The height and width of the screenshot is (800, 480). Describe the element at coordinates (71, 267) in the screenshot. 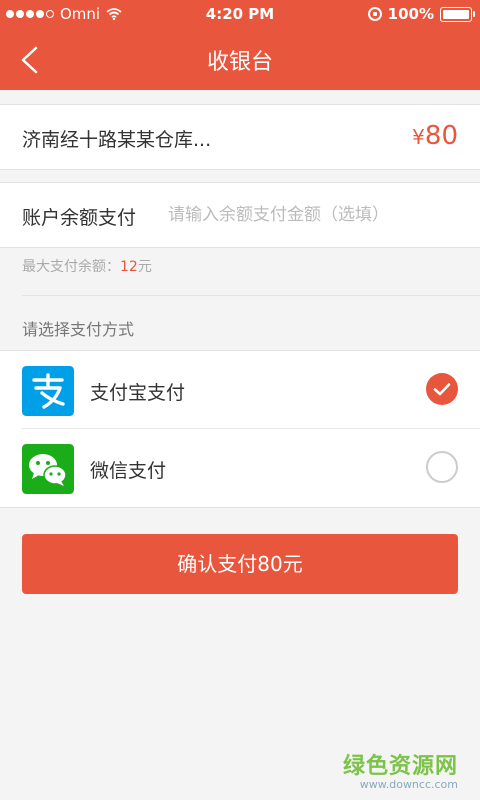

I see `max-balance-label: 最大支付余额：` at that location.